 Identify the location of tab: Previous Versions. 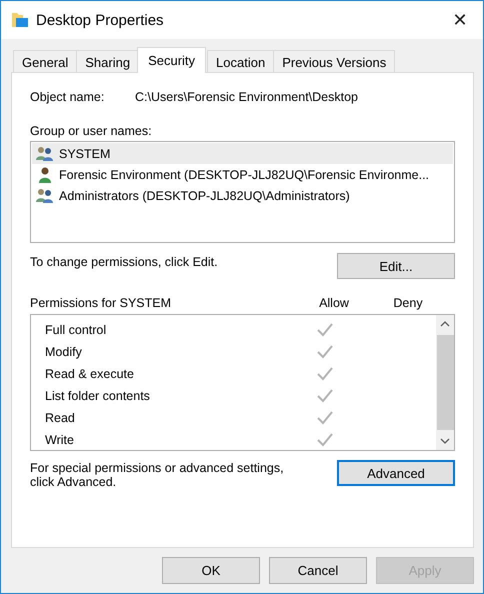
(334, 61).